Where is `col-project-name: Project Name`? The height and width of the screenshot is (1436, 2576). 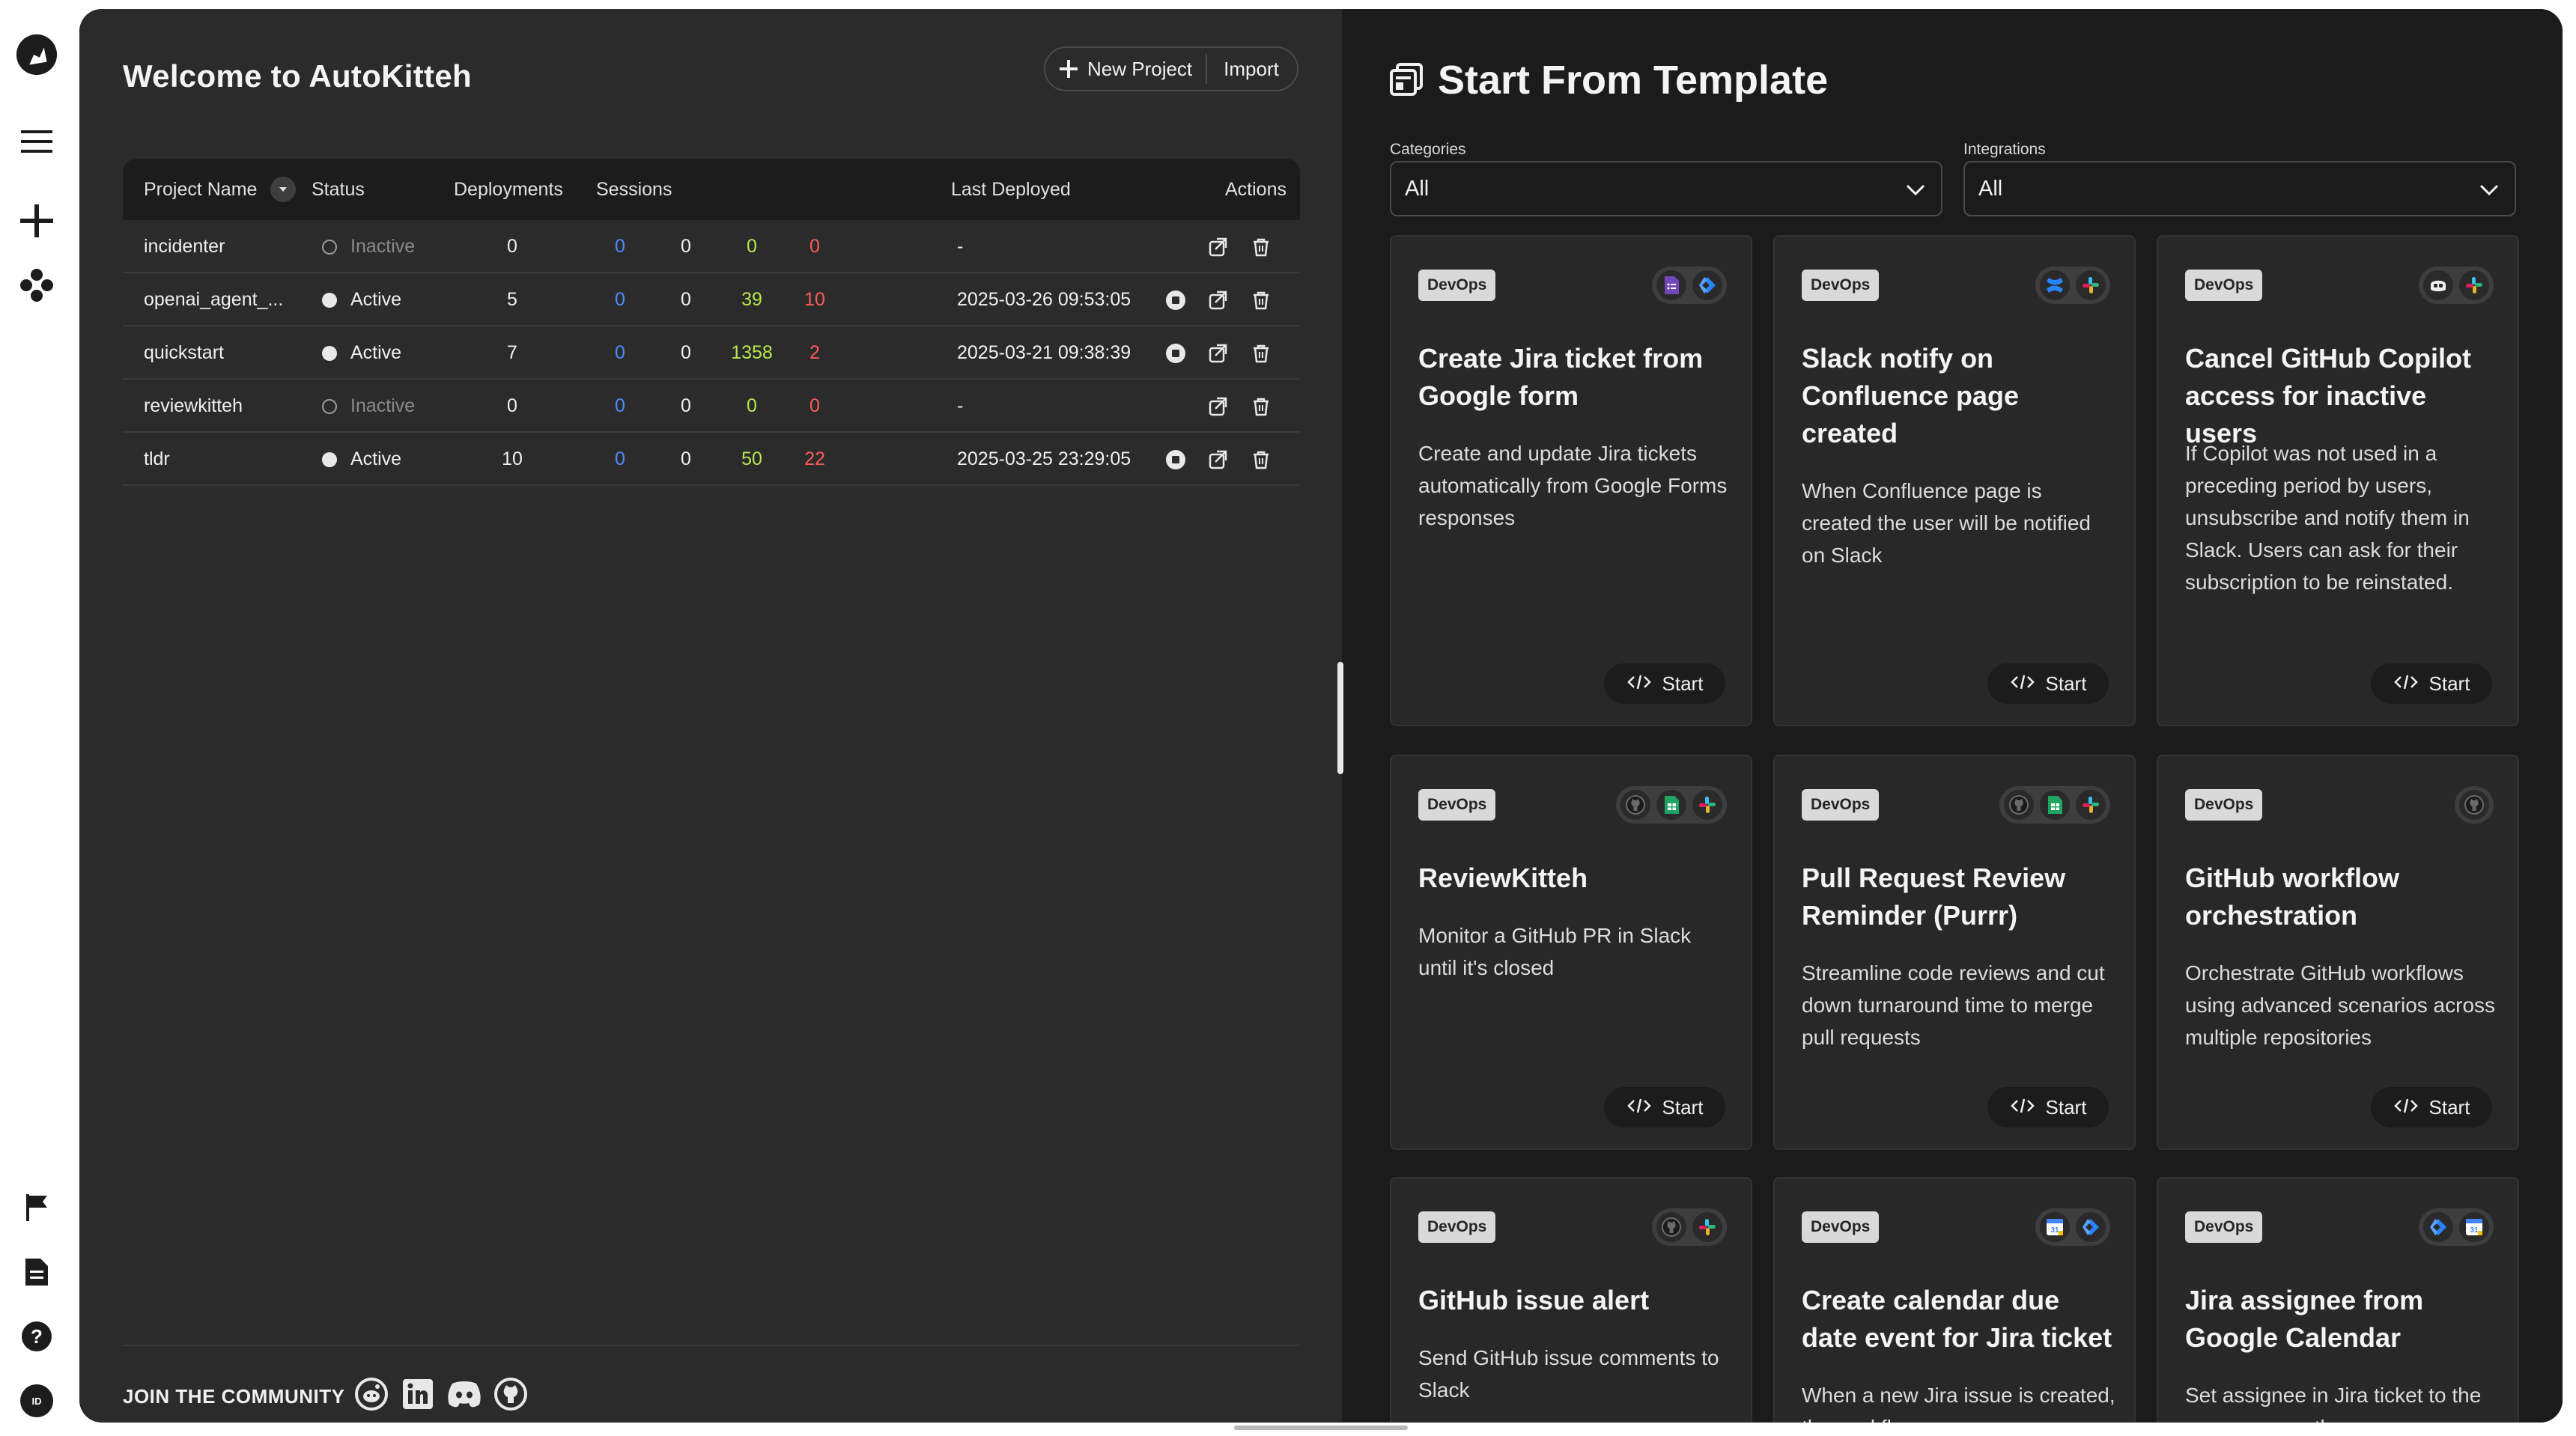
col-project-name: Project Name is located at coordinates (220, 189).